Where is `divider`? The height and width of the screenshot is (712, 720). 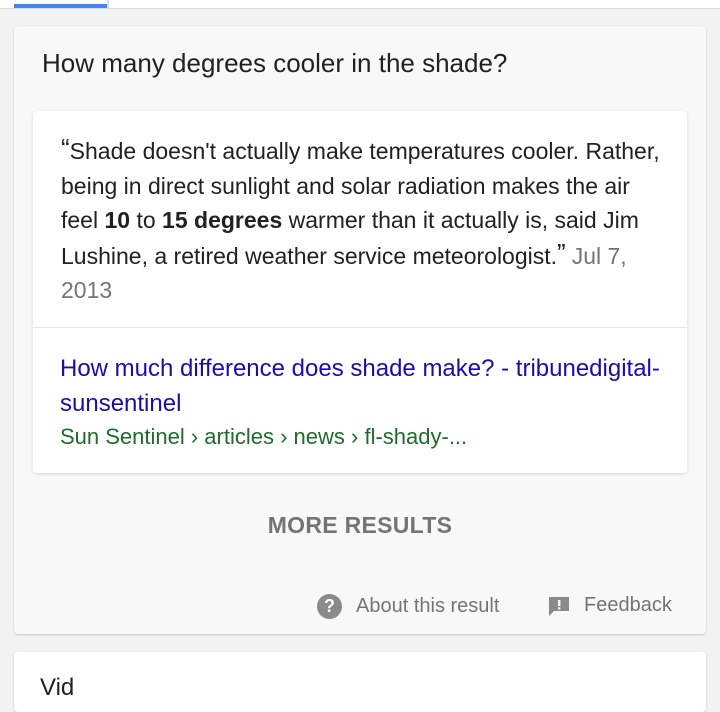
divider is located at coordinates (360, 327).